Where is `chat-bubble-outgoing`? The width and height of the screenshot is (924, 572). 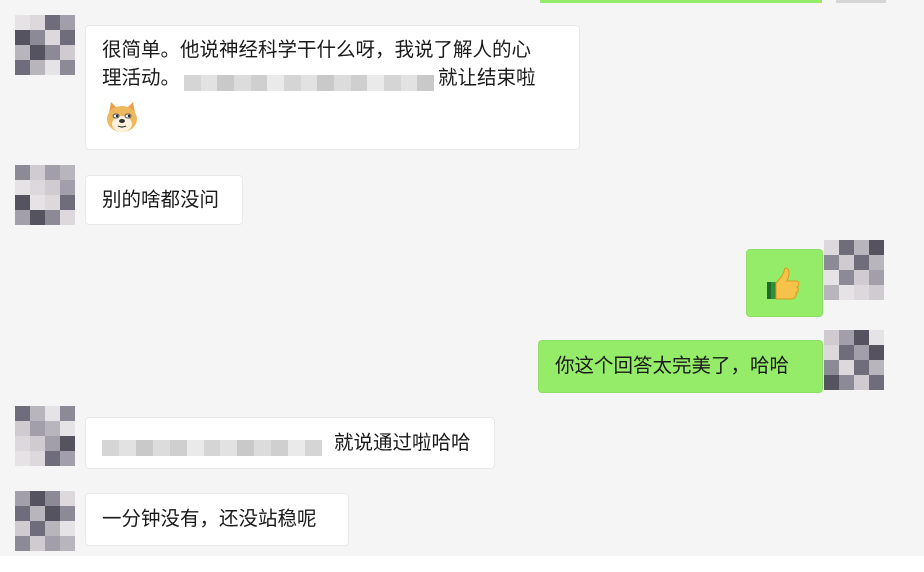 chat-bubble-outgoing is located at coordinates (784, 283).